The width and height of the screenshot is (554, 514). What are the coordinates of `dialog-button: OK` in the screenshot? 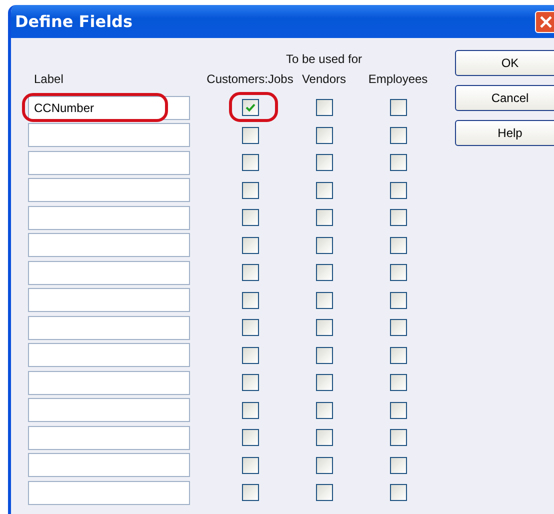 It's located at (504, 63).